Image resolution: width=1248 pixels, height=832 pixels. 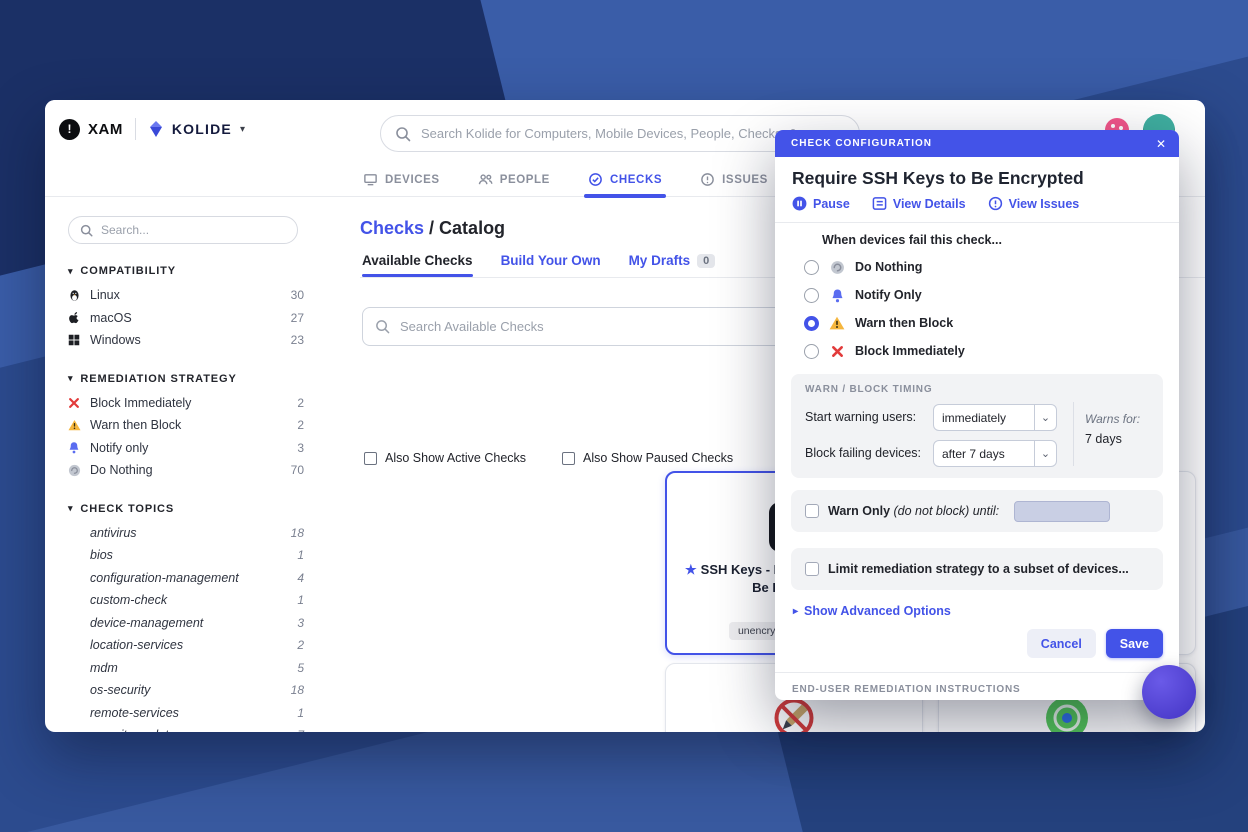 What do you see at coordinates (69, 129) in the screenshot?
I see `xam-logo-icon: !` at bounding box center [69, 129].